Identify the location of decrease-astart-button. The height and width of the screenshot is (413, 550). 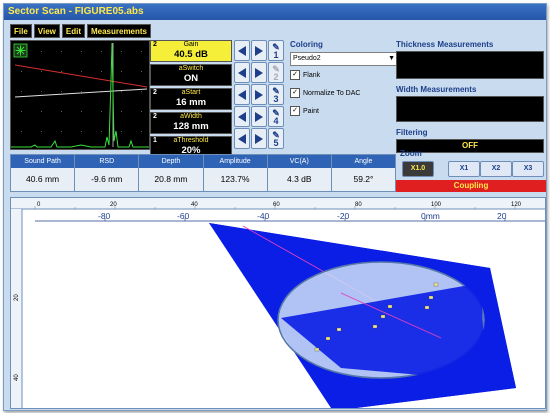
(242, 94).